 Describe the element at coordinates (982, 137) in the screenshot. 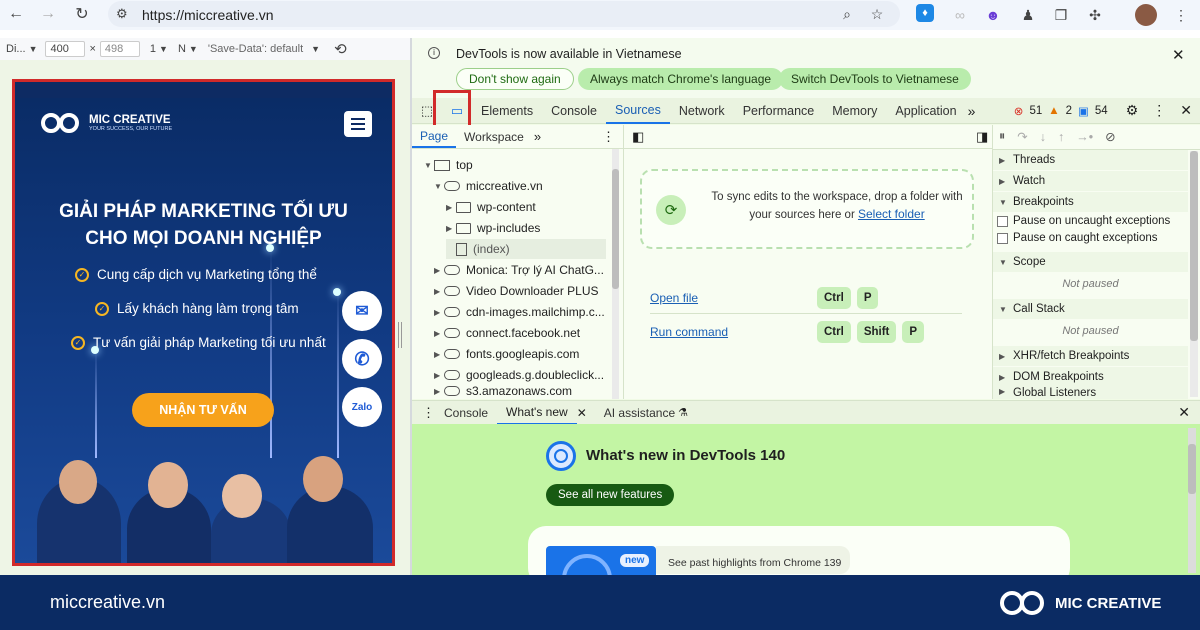

I see `toggle-debugger-icon: ◨` at that location.